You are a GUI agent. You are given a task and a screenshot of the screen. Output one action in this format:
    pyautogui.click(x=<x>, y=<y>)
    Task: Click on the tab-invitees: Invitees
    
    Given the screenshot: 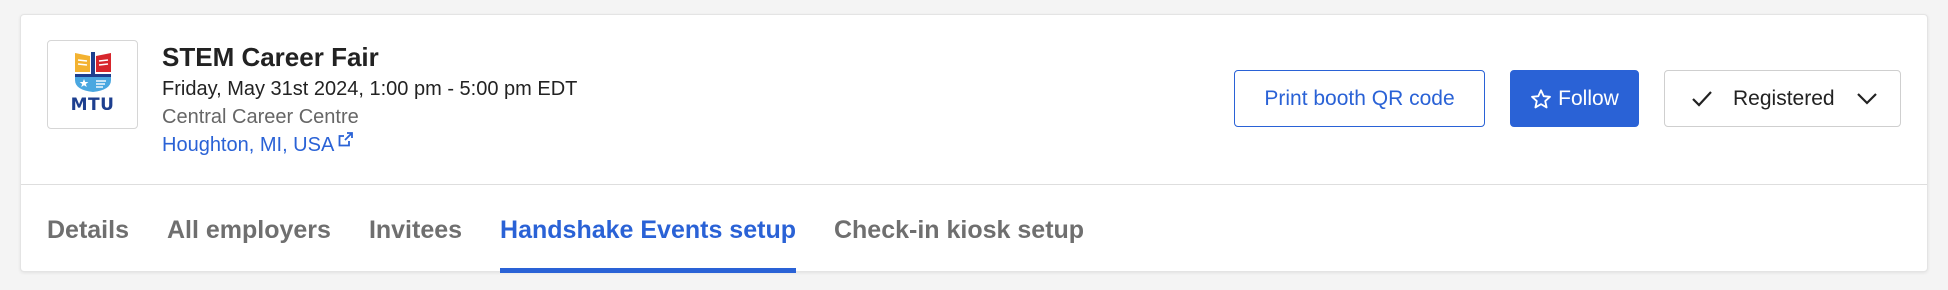 What is the action you would take?
    pyautogui.click(x=415, y=229)
    